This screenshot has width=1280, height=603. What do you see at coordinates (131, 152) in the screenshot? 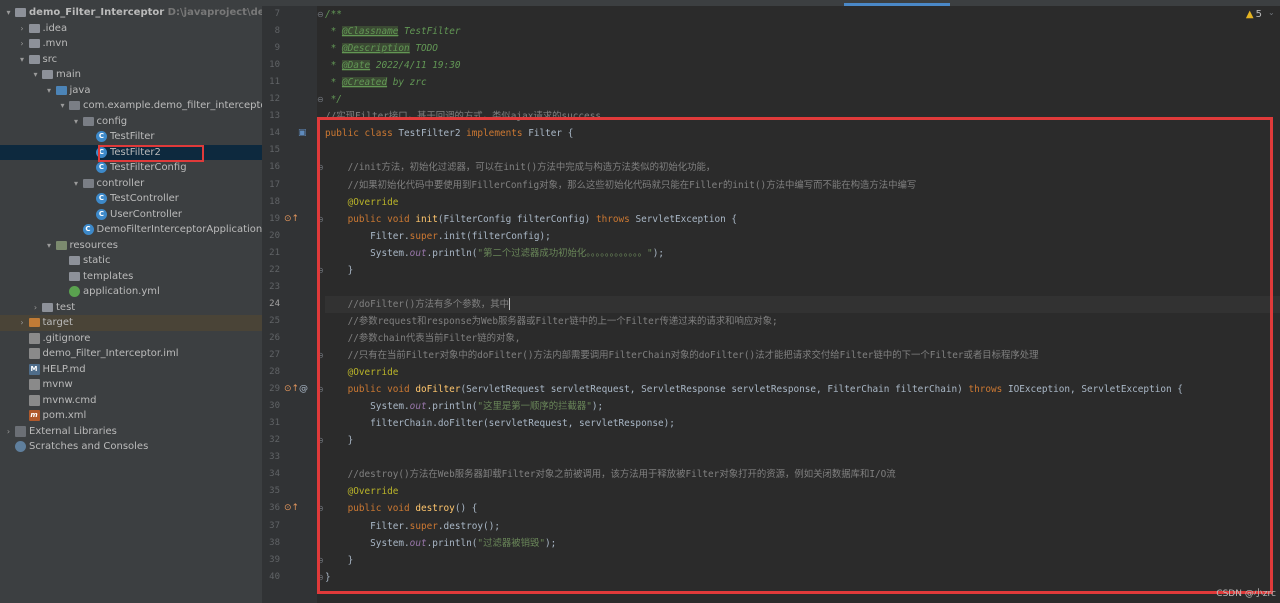
I see `tree-item: C TestFilter2` at bounding box center [131, 152].